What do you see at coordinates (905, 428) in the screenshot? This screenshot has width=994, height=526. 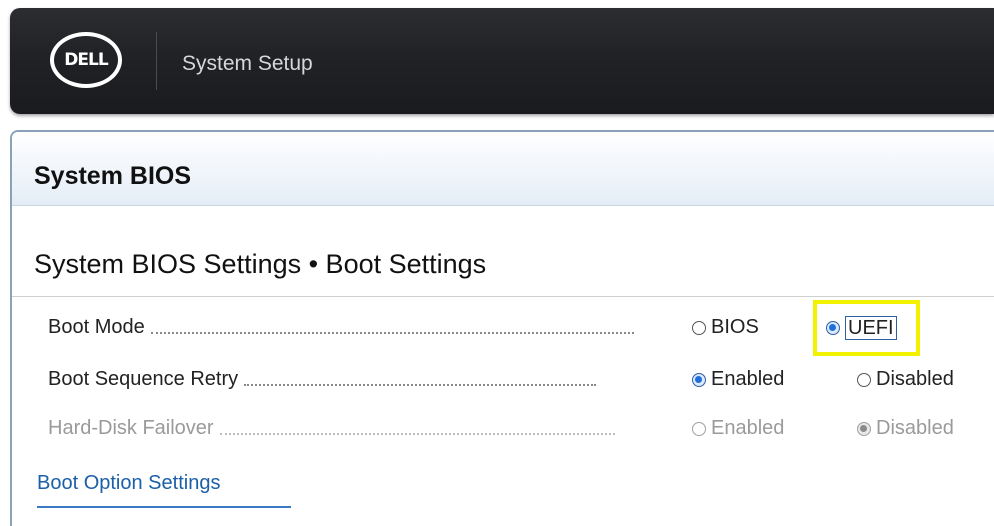 I see `radio-hard-disk-failover-disabled: Disabled` at bounding box center [905, 428].